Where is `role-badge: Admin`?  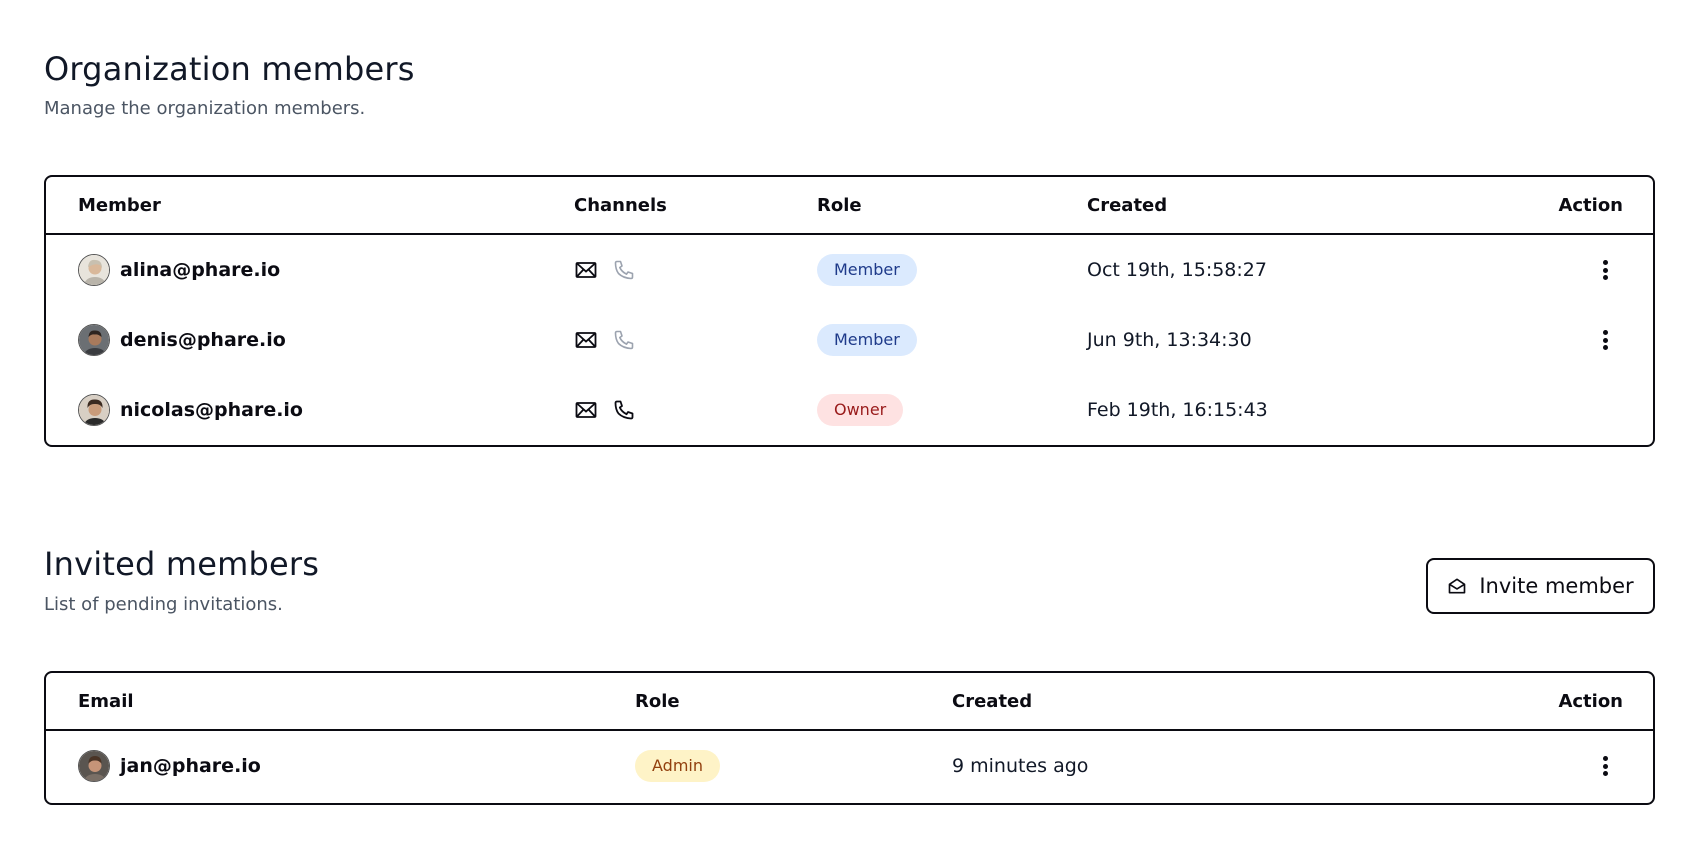
role-badge: Admin is located at coordinates (677, 766).